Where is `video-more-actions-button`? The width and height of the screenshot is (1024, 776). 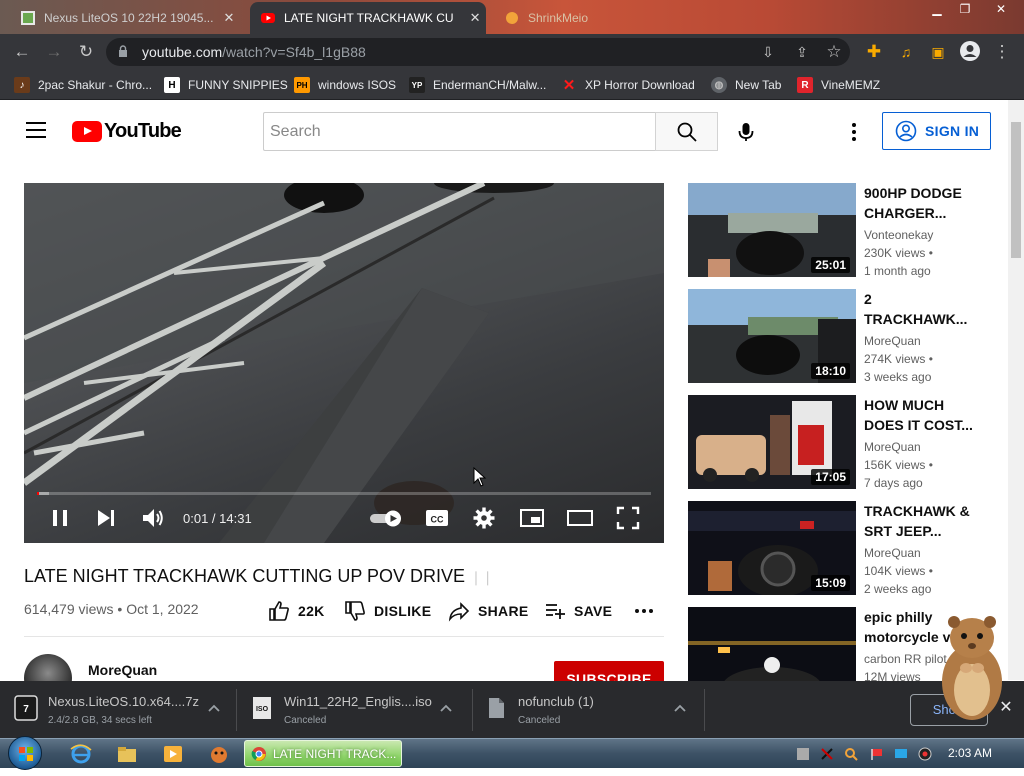
video-more-actions-button is located at coordinates (648, 611).